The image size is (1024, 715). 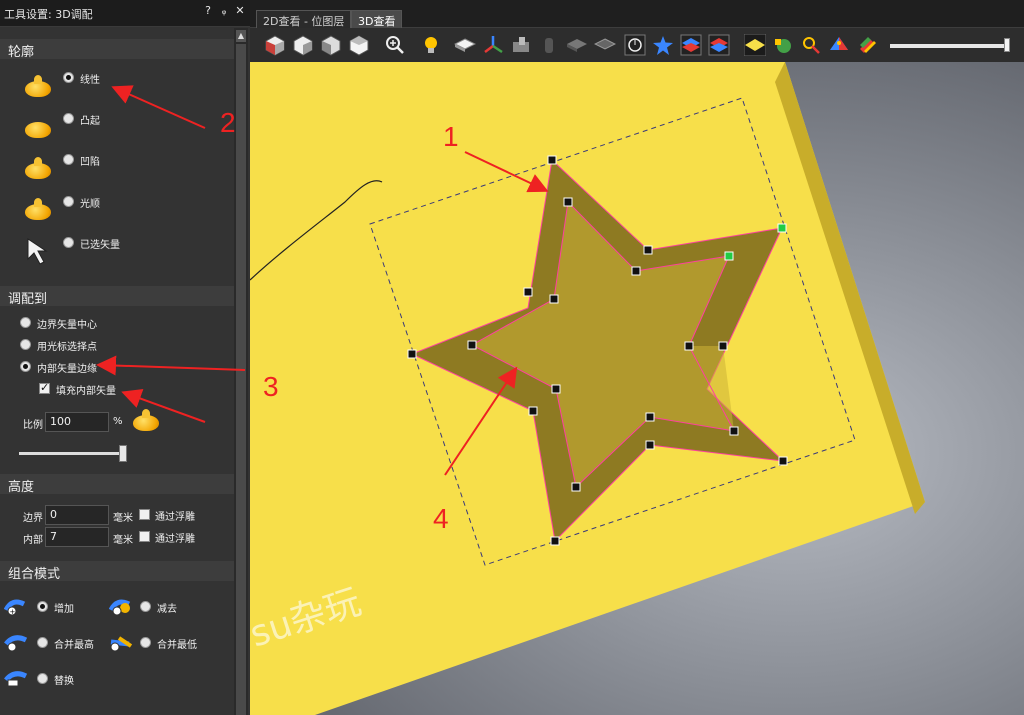 I want to click on annotation-label-3: 3, so click(x=271, y=386).